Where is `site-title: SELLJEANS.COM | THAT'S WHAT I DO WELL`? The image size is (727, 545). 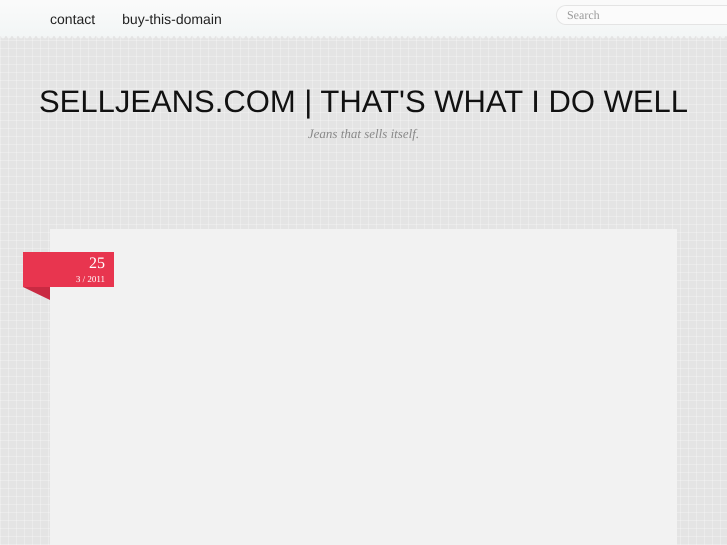 site-title: SELLJEANS.COM | THAT'S WHAT I DO WELL is located at coordinates (364, 102).